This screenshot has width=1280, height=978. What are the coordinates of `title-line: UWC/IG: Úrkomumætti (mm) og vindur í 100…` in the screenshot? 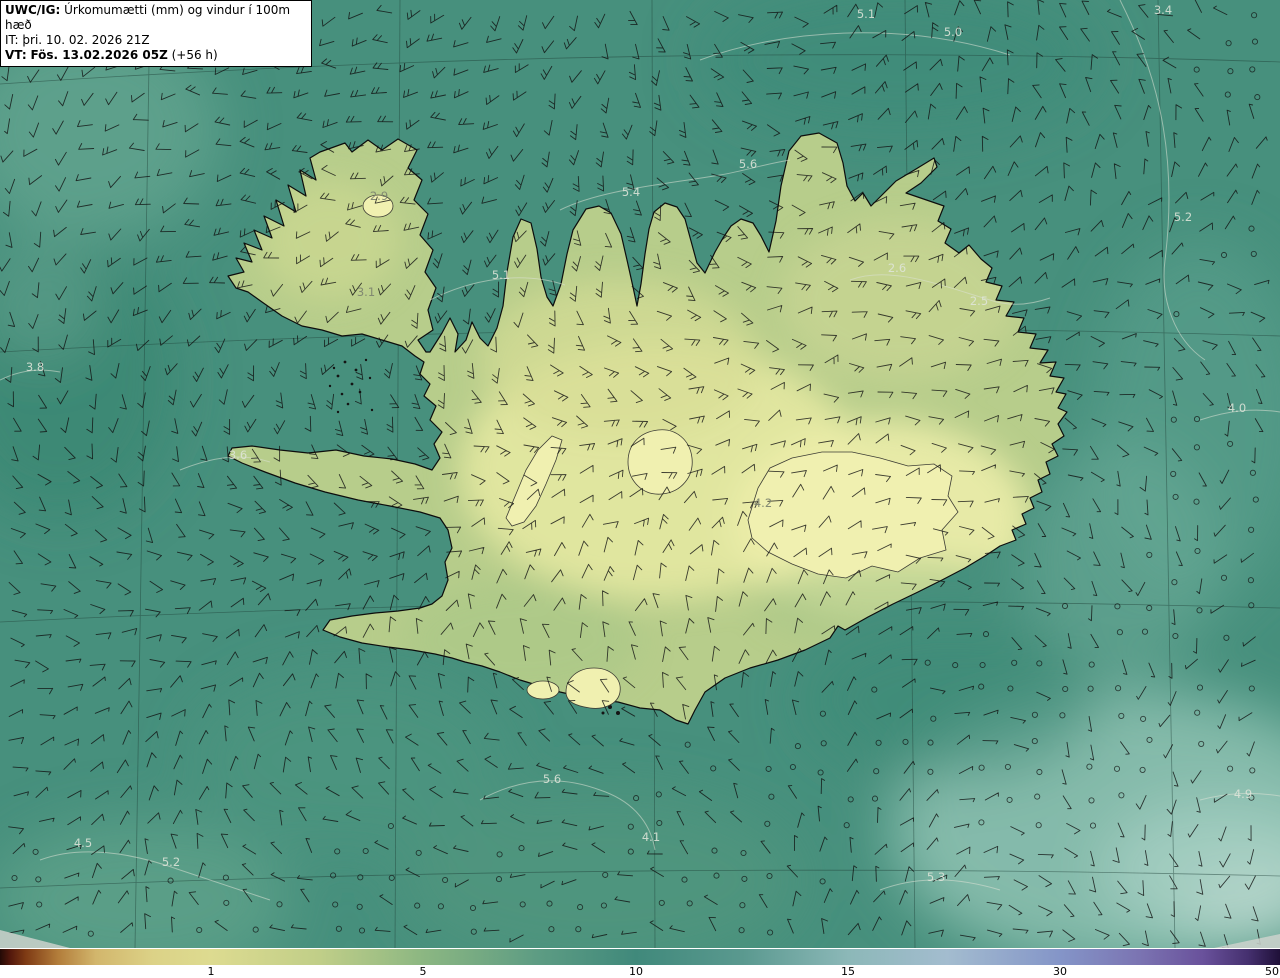 It's located at (155, 18).